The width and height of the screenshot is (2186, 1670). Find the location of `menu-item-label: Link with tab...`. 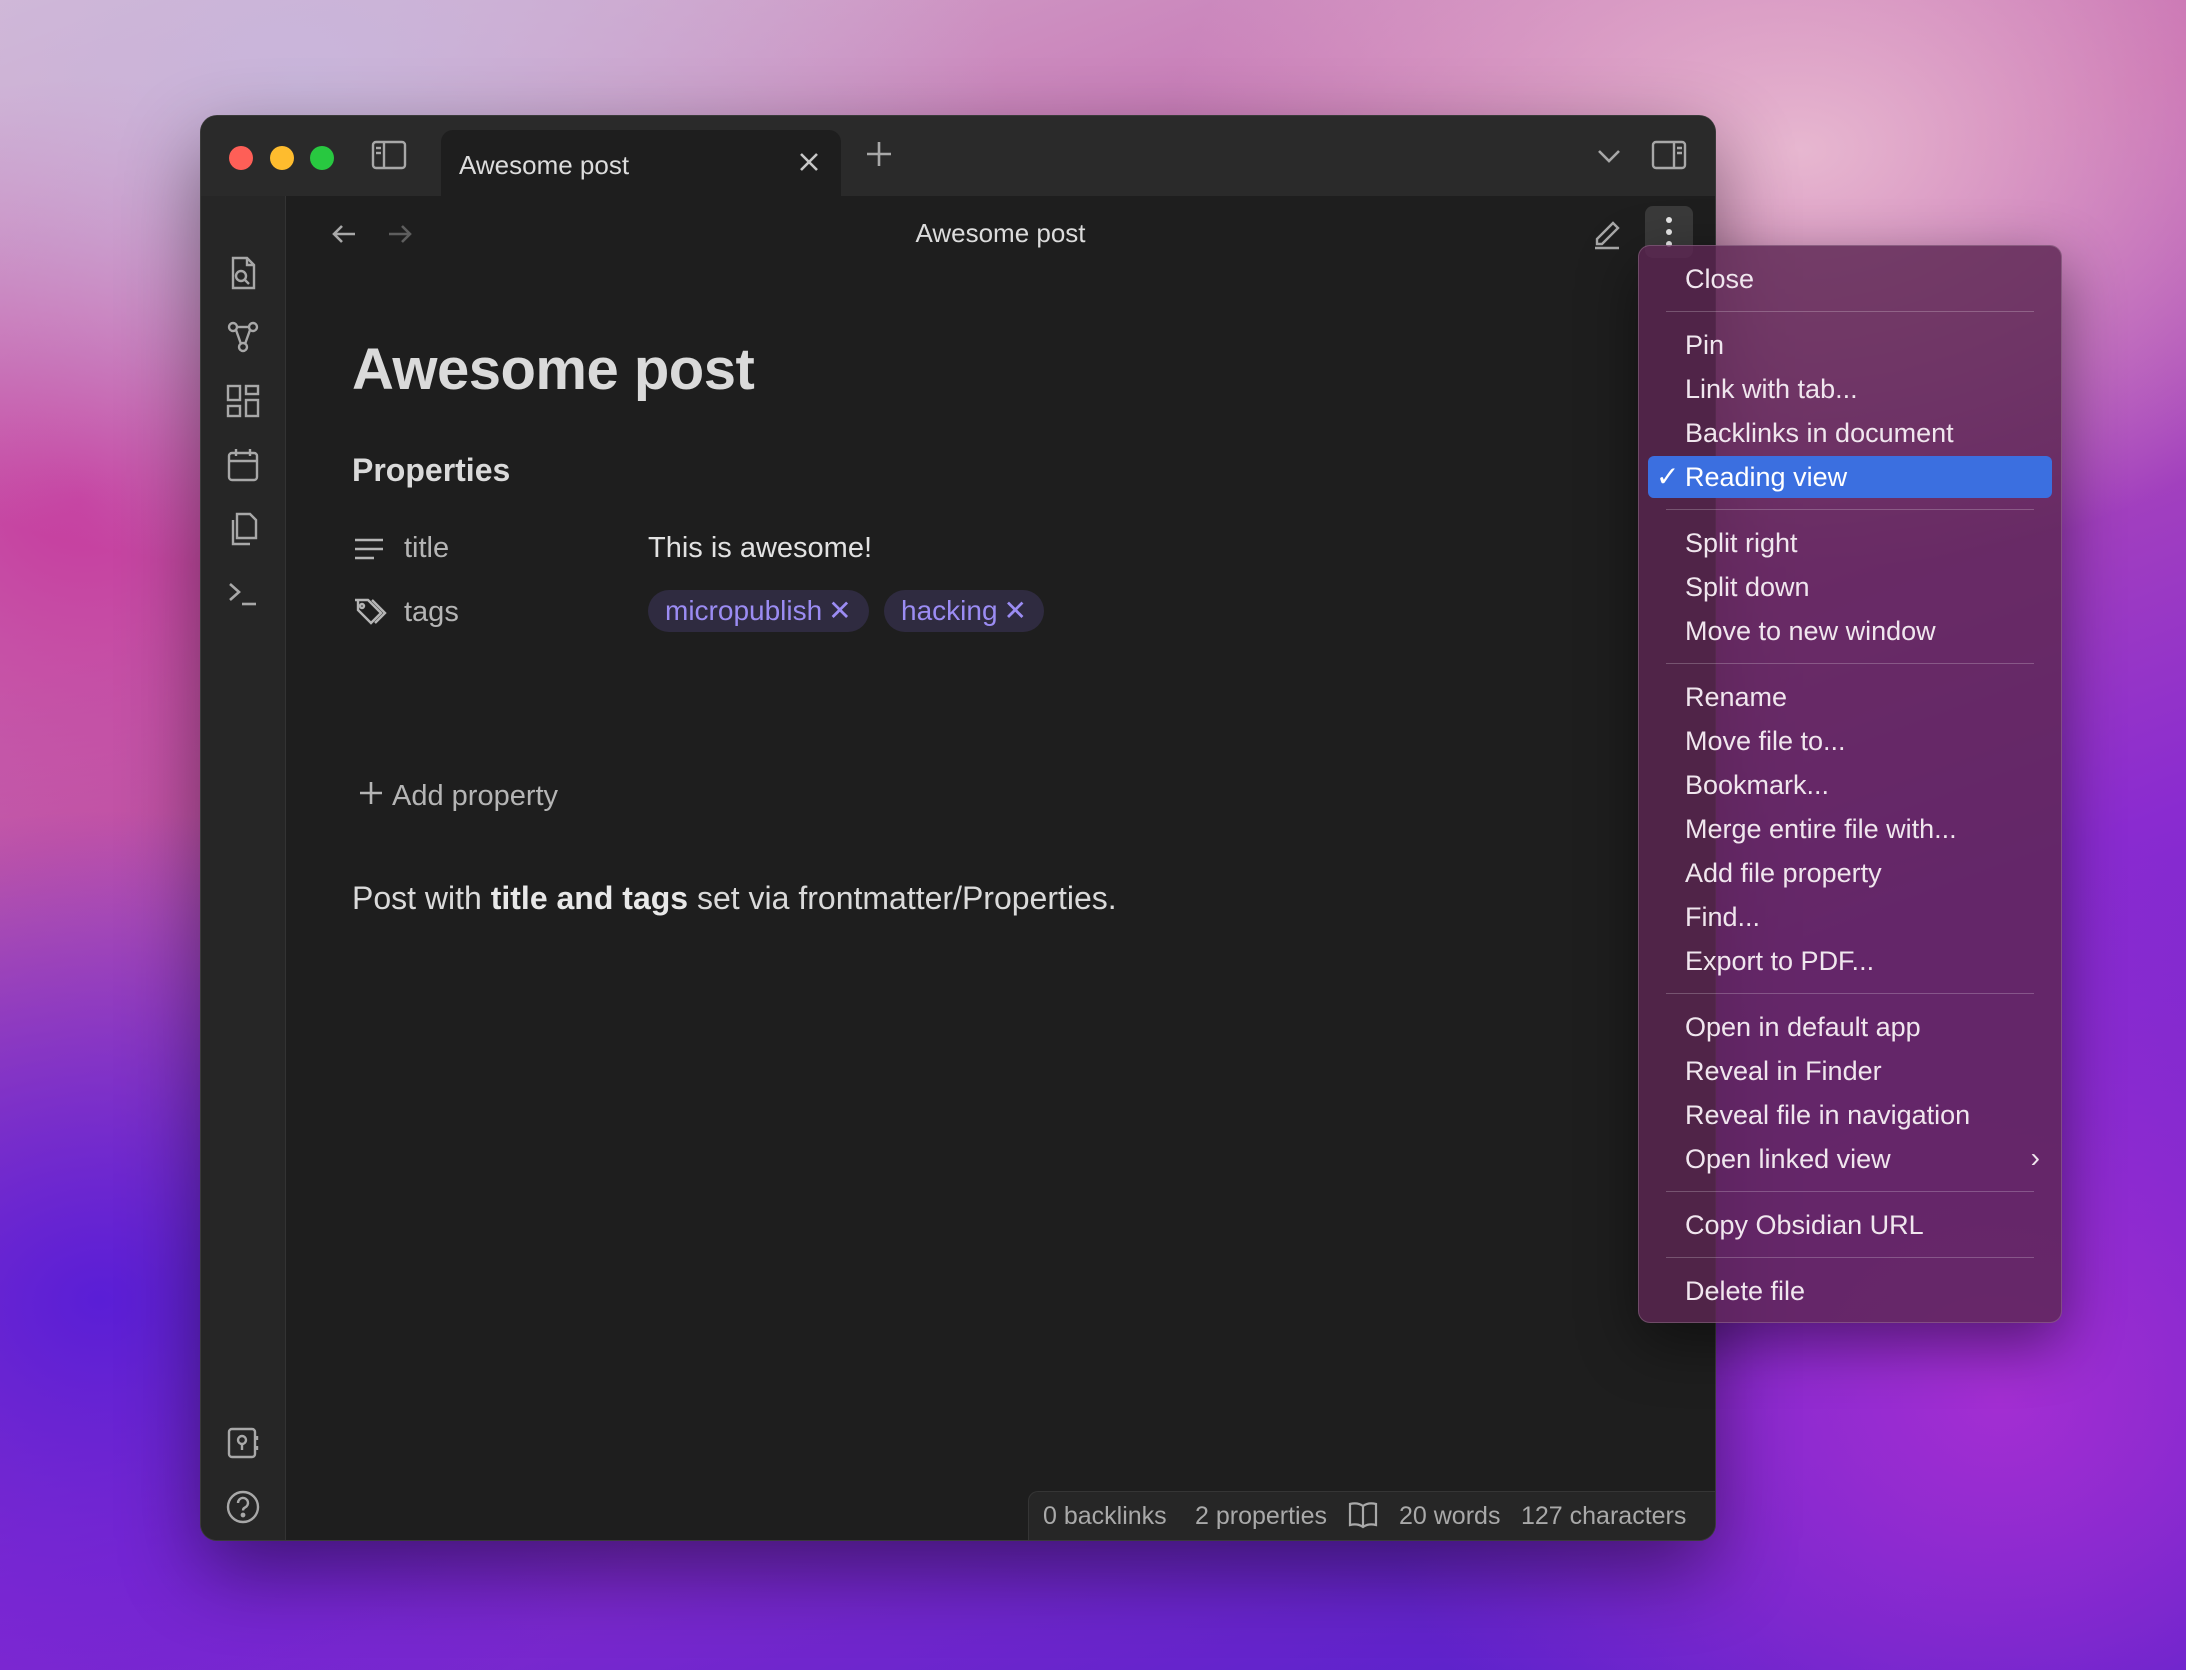

menu-item-label: Link with tab... is located at coordinates (1771, 389).